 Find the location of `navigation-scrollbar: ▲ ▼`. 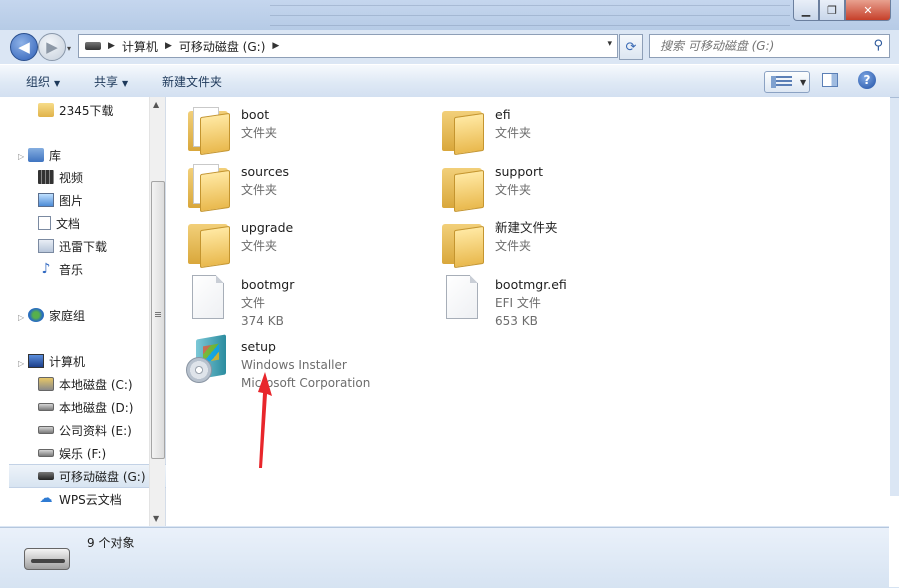

navigation-scrollbar: ▲ ▼ is located at coordinates (157, 311).